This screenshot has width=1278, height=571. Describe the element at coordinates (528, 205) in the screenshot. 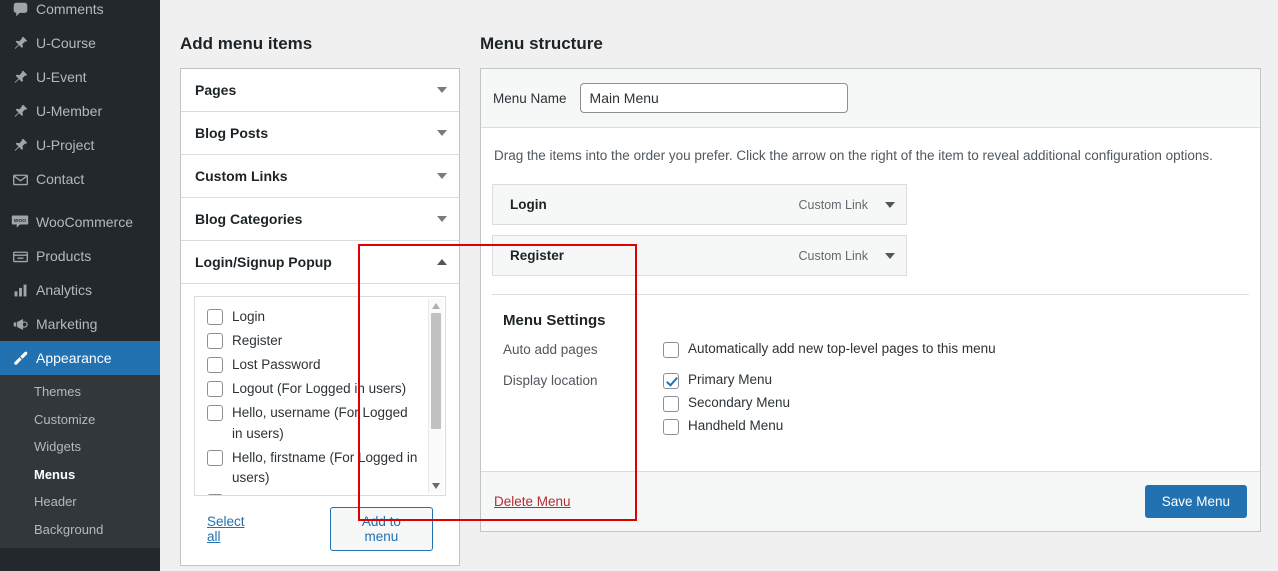

I see `menu-item-title: Login` at that location.